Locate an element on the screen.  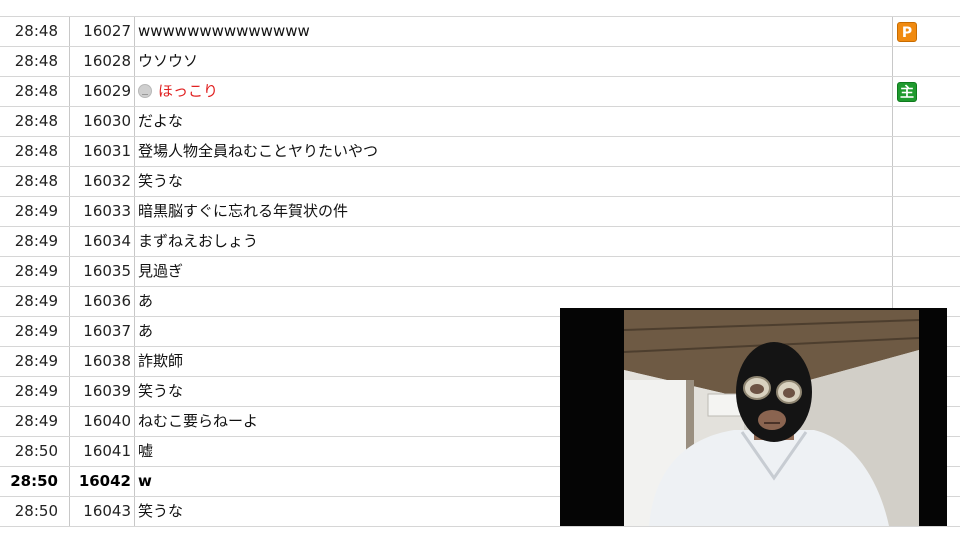
comment-row: 28:49 16035 見過ぎ is located at coordinates (480, 272).